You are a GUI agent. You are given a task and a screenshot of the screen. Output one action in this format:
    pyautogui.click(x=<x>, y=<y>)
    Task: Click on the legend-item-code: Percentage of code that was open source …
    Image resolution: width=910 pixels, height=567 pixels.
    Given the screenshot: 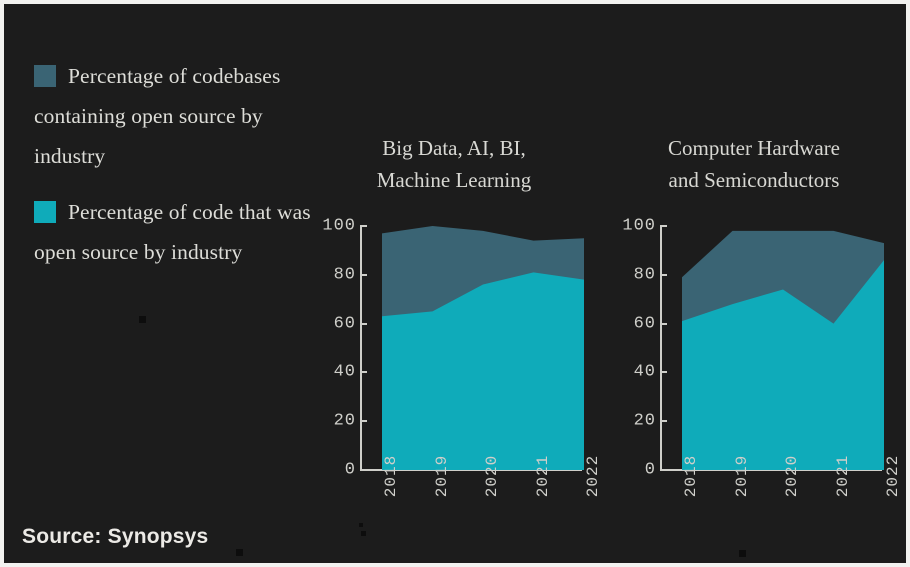 What is the action you would take?
    pyautogui.click(x=179, y=232)
    